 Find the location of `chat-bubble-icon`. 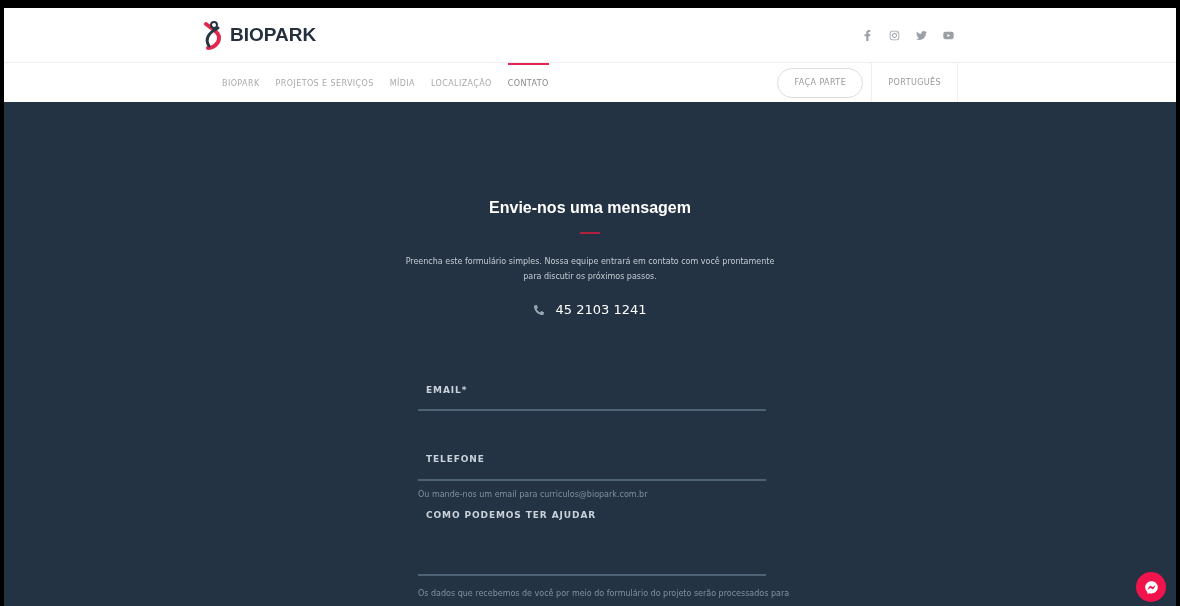

chat-bubble-icon is located at coordinates (1151, 587).